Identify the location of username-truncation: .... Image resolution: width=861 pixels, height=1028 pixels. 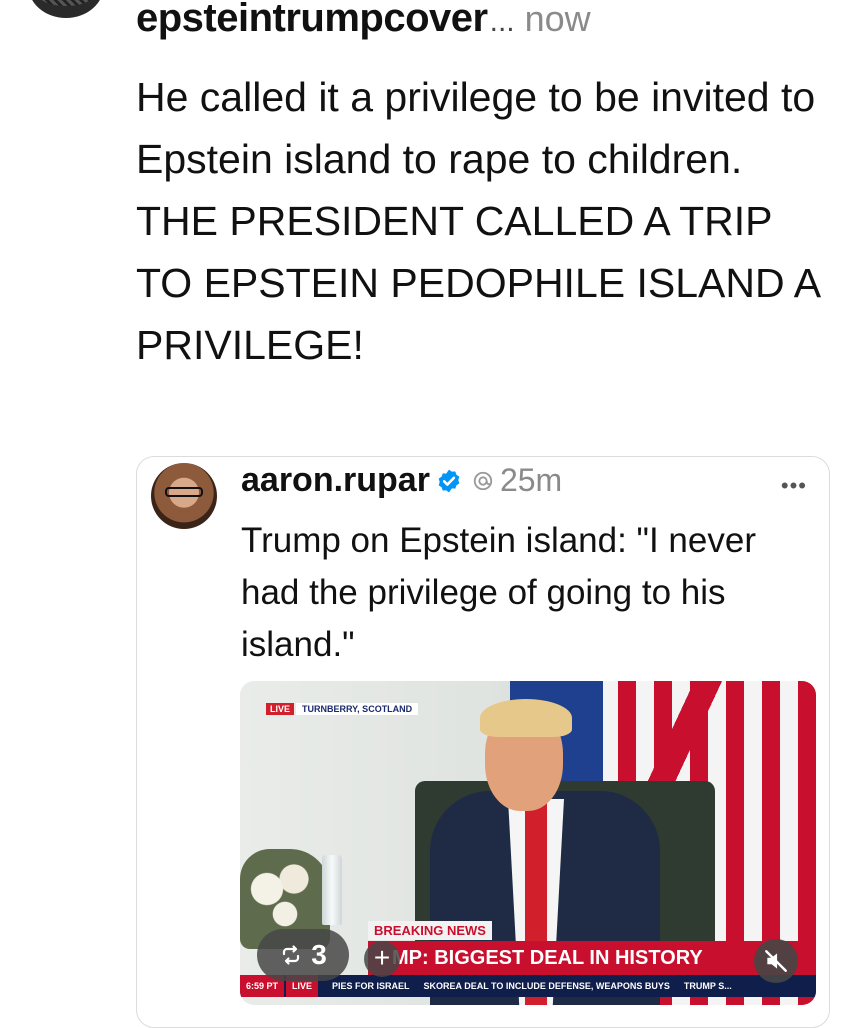
(502, 21).